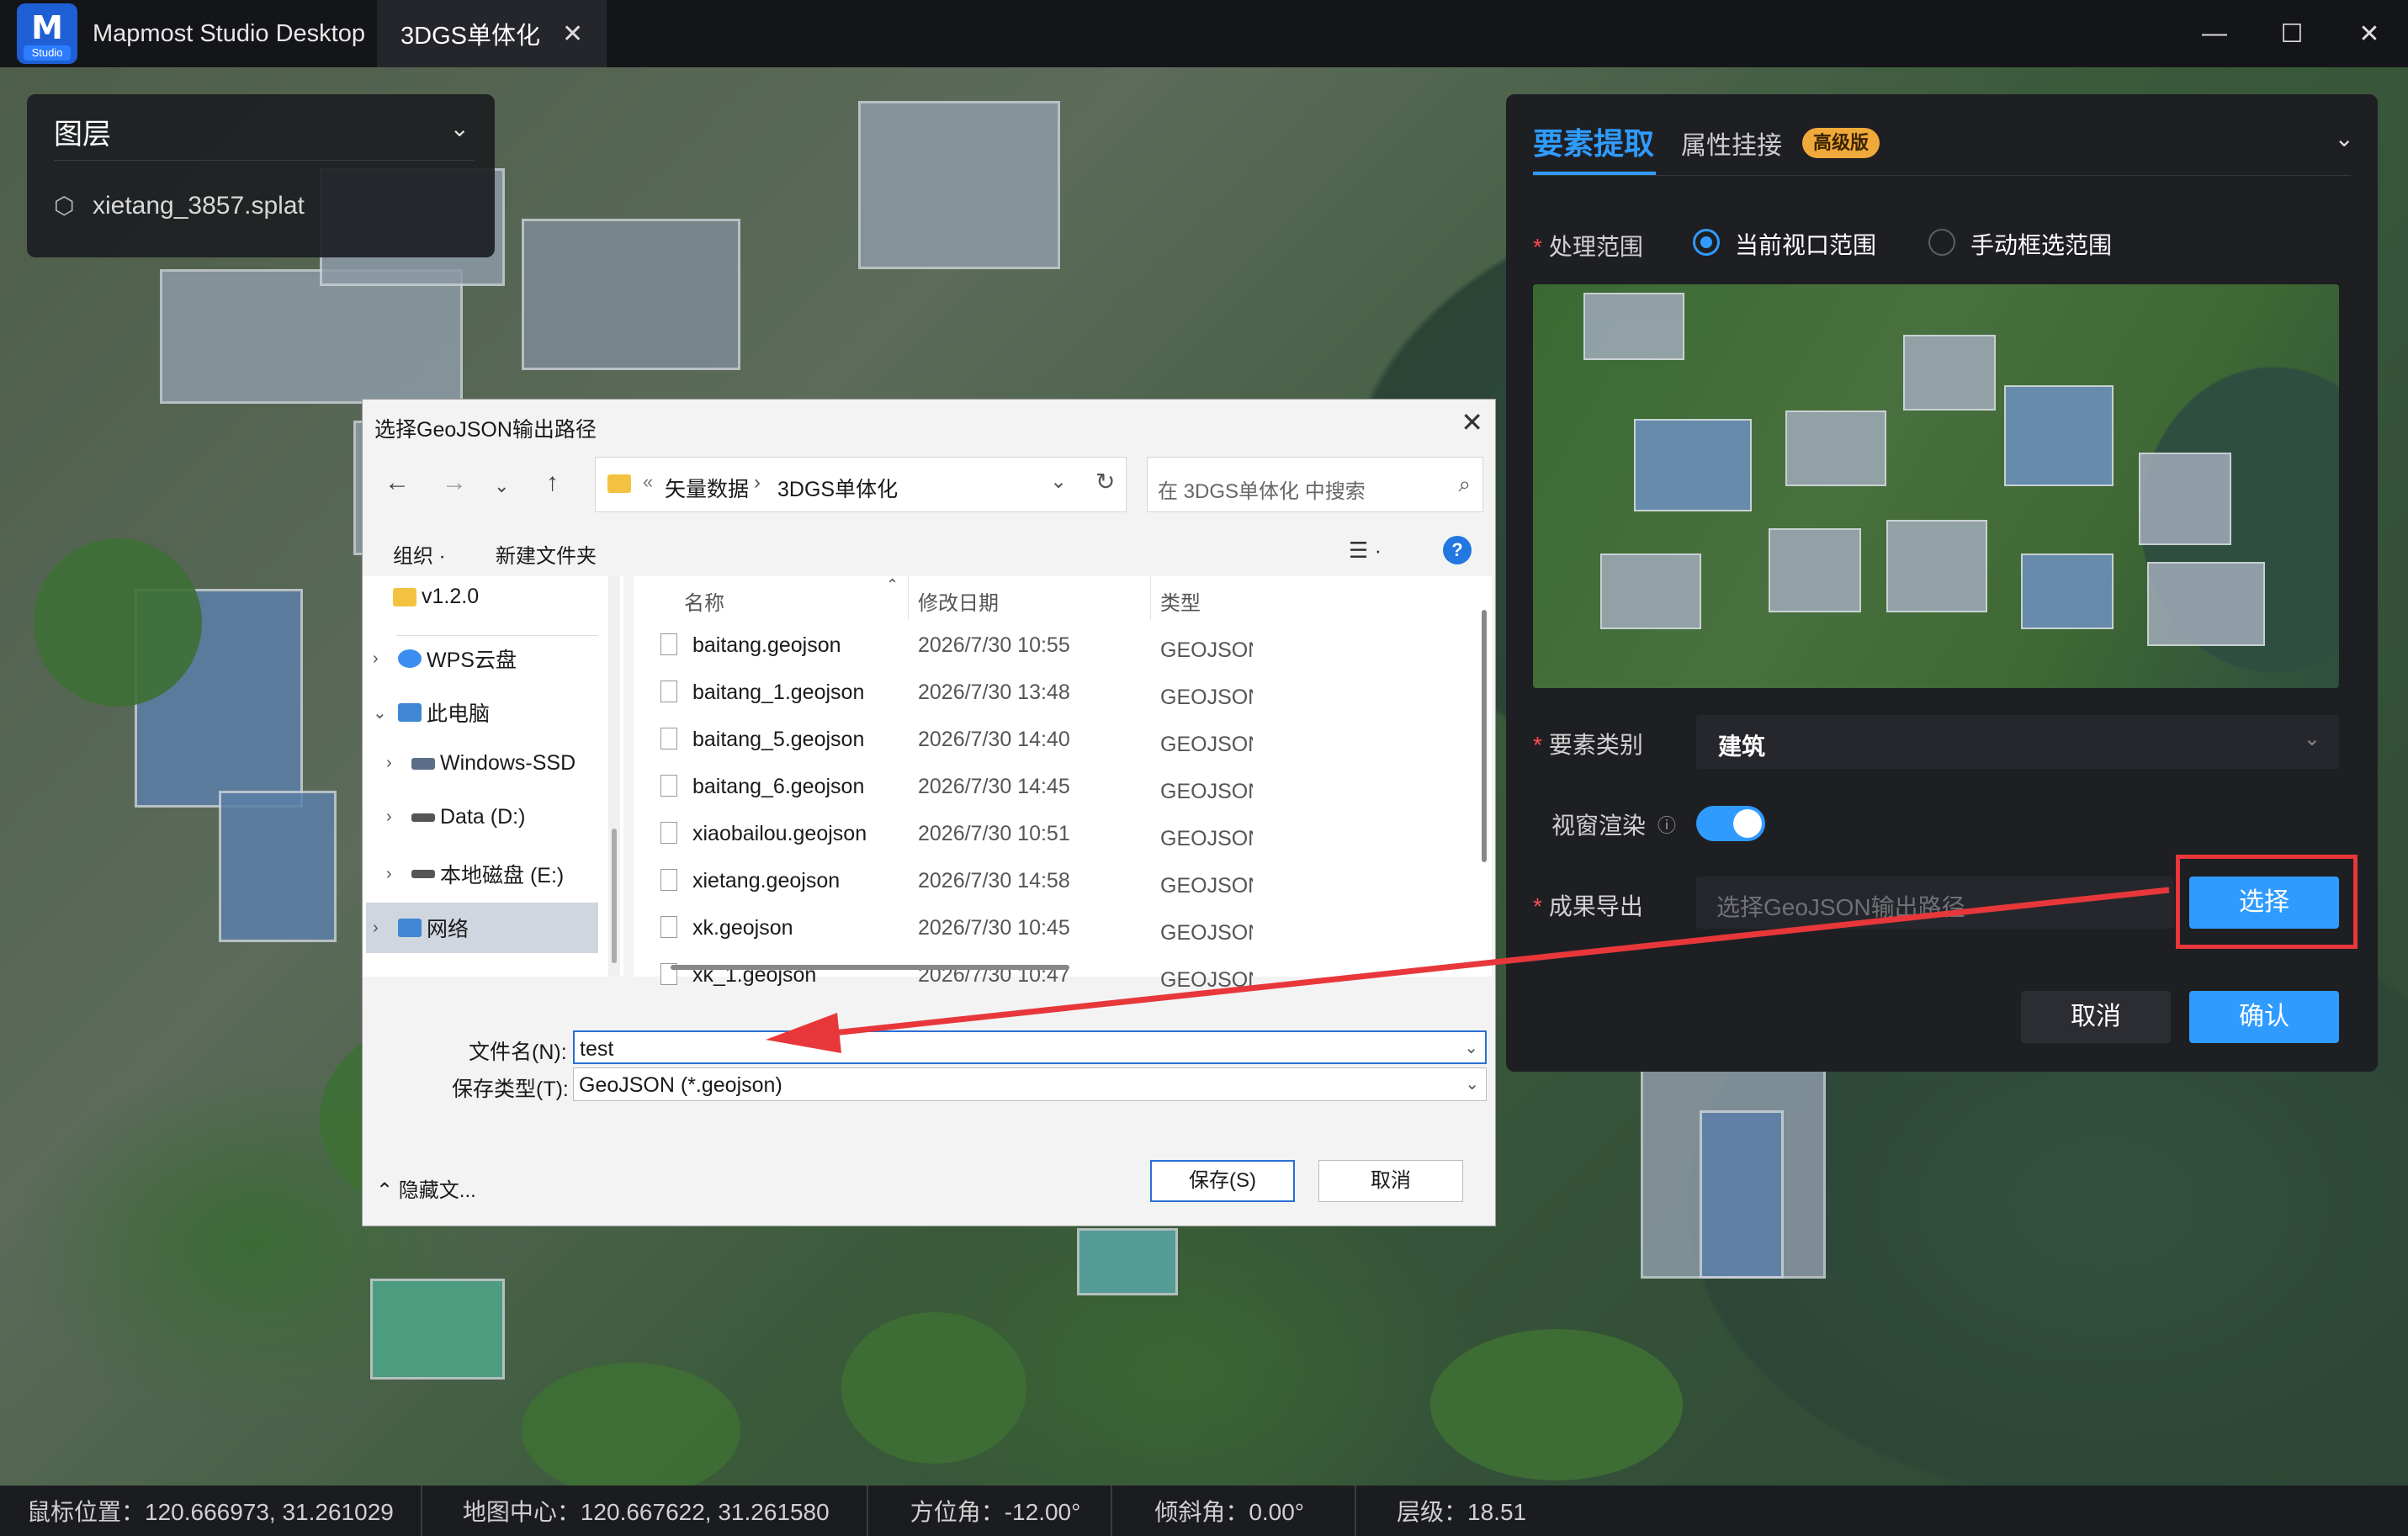 The height and width of the screenshot is (1536, 2408). I want to click on folder-icon, so click(619, 483).